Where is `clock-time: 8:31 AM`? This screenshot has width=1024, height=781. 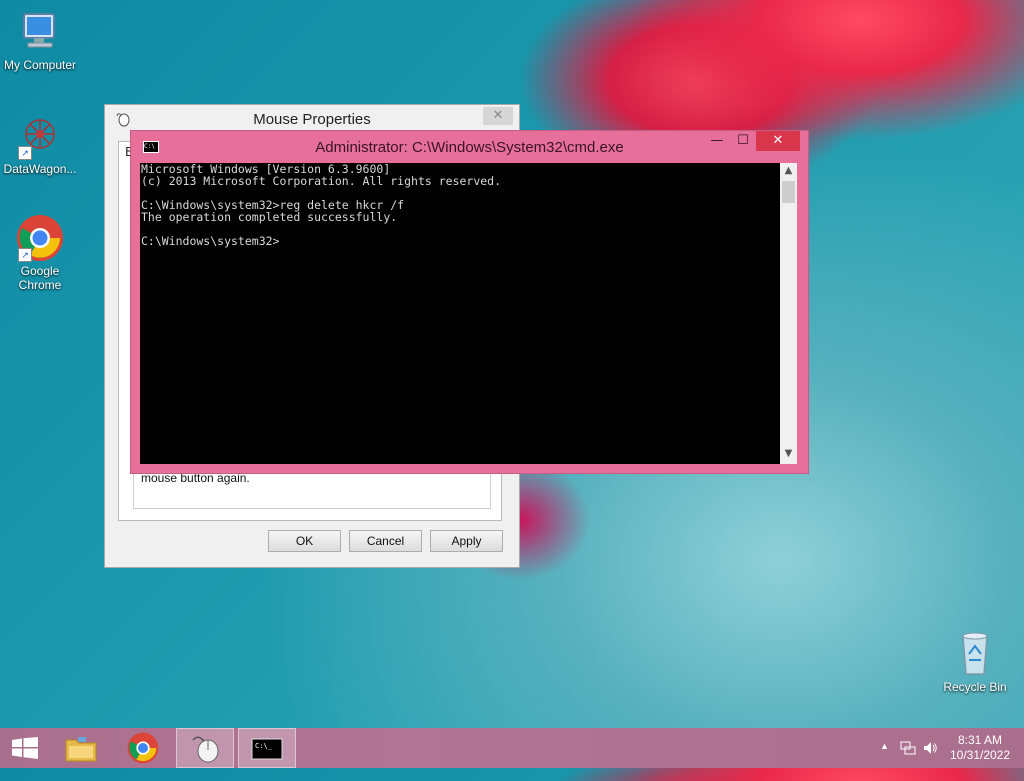
clock-time: 8:31 AM is located at coordinates (980, 740).